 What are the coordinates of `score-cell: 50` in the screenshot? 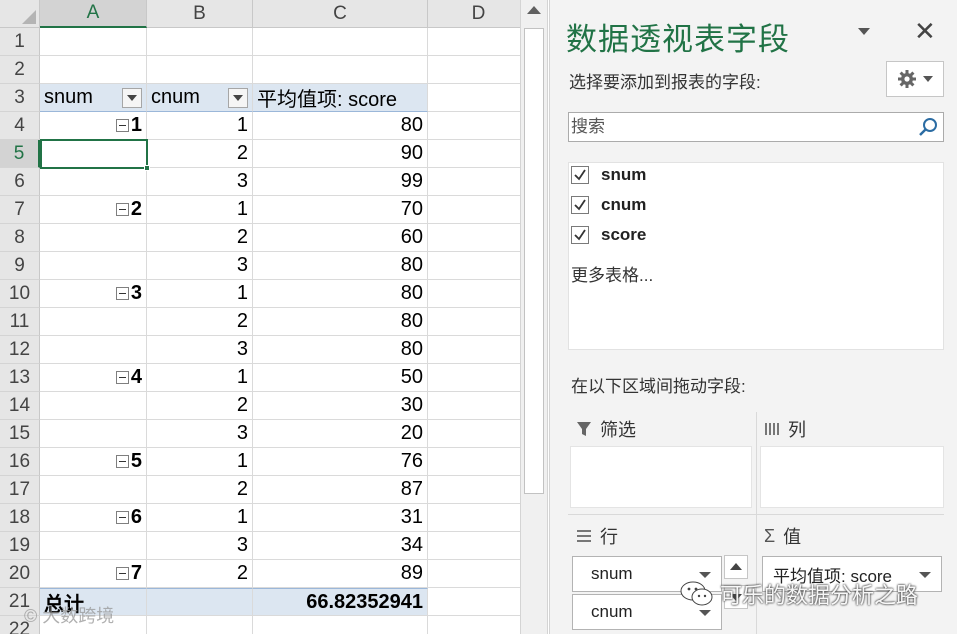 It's located at (340, 378).